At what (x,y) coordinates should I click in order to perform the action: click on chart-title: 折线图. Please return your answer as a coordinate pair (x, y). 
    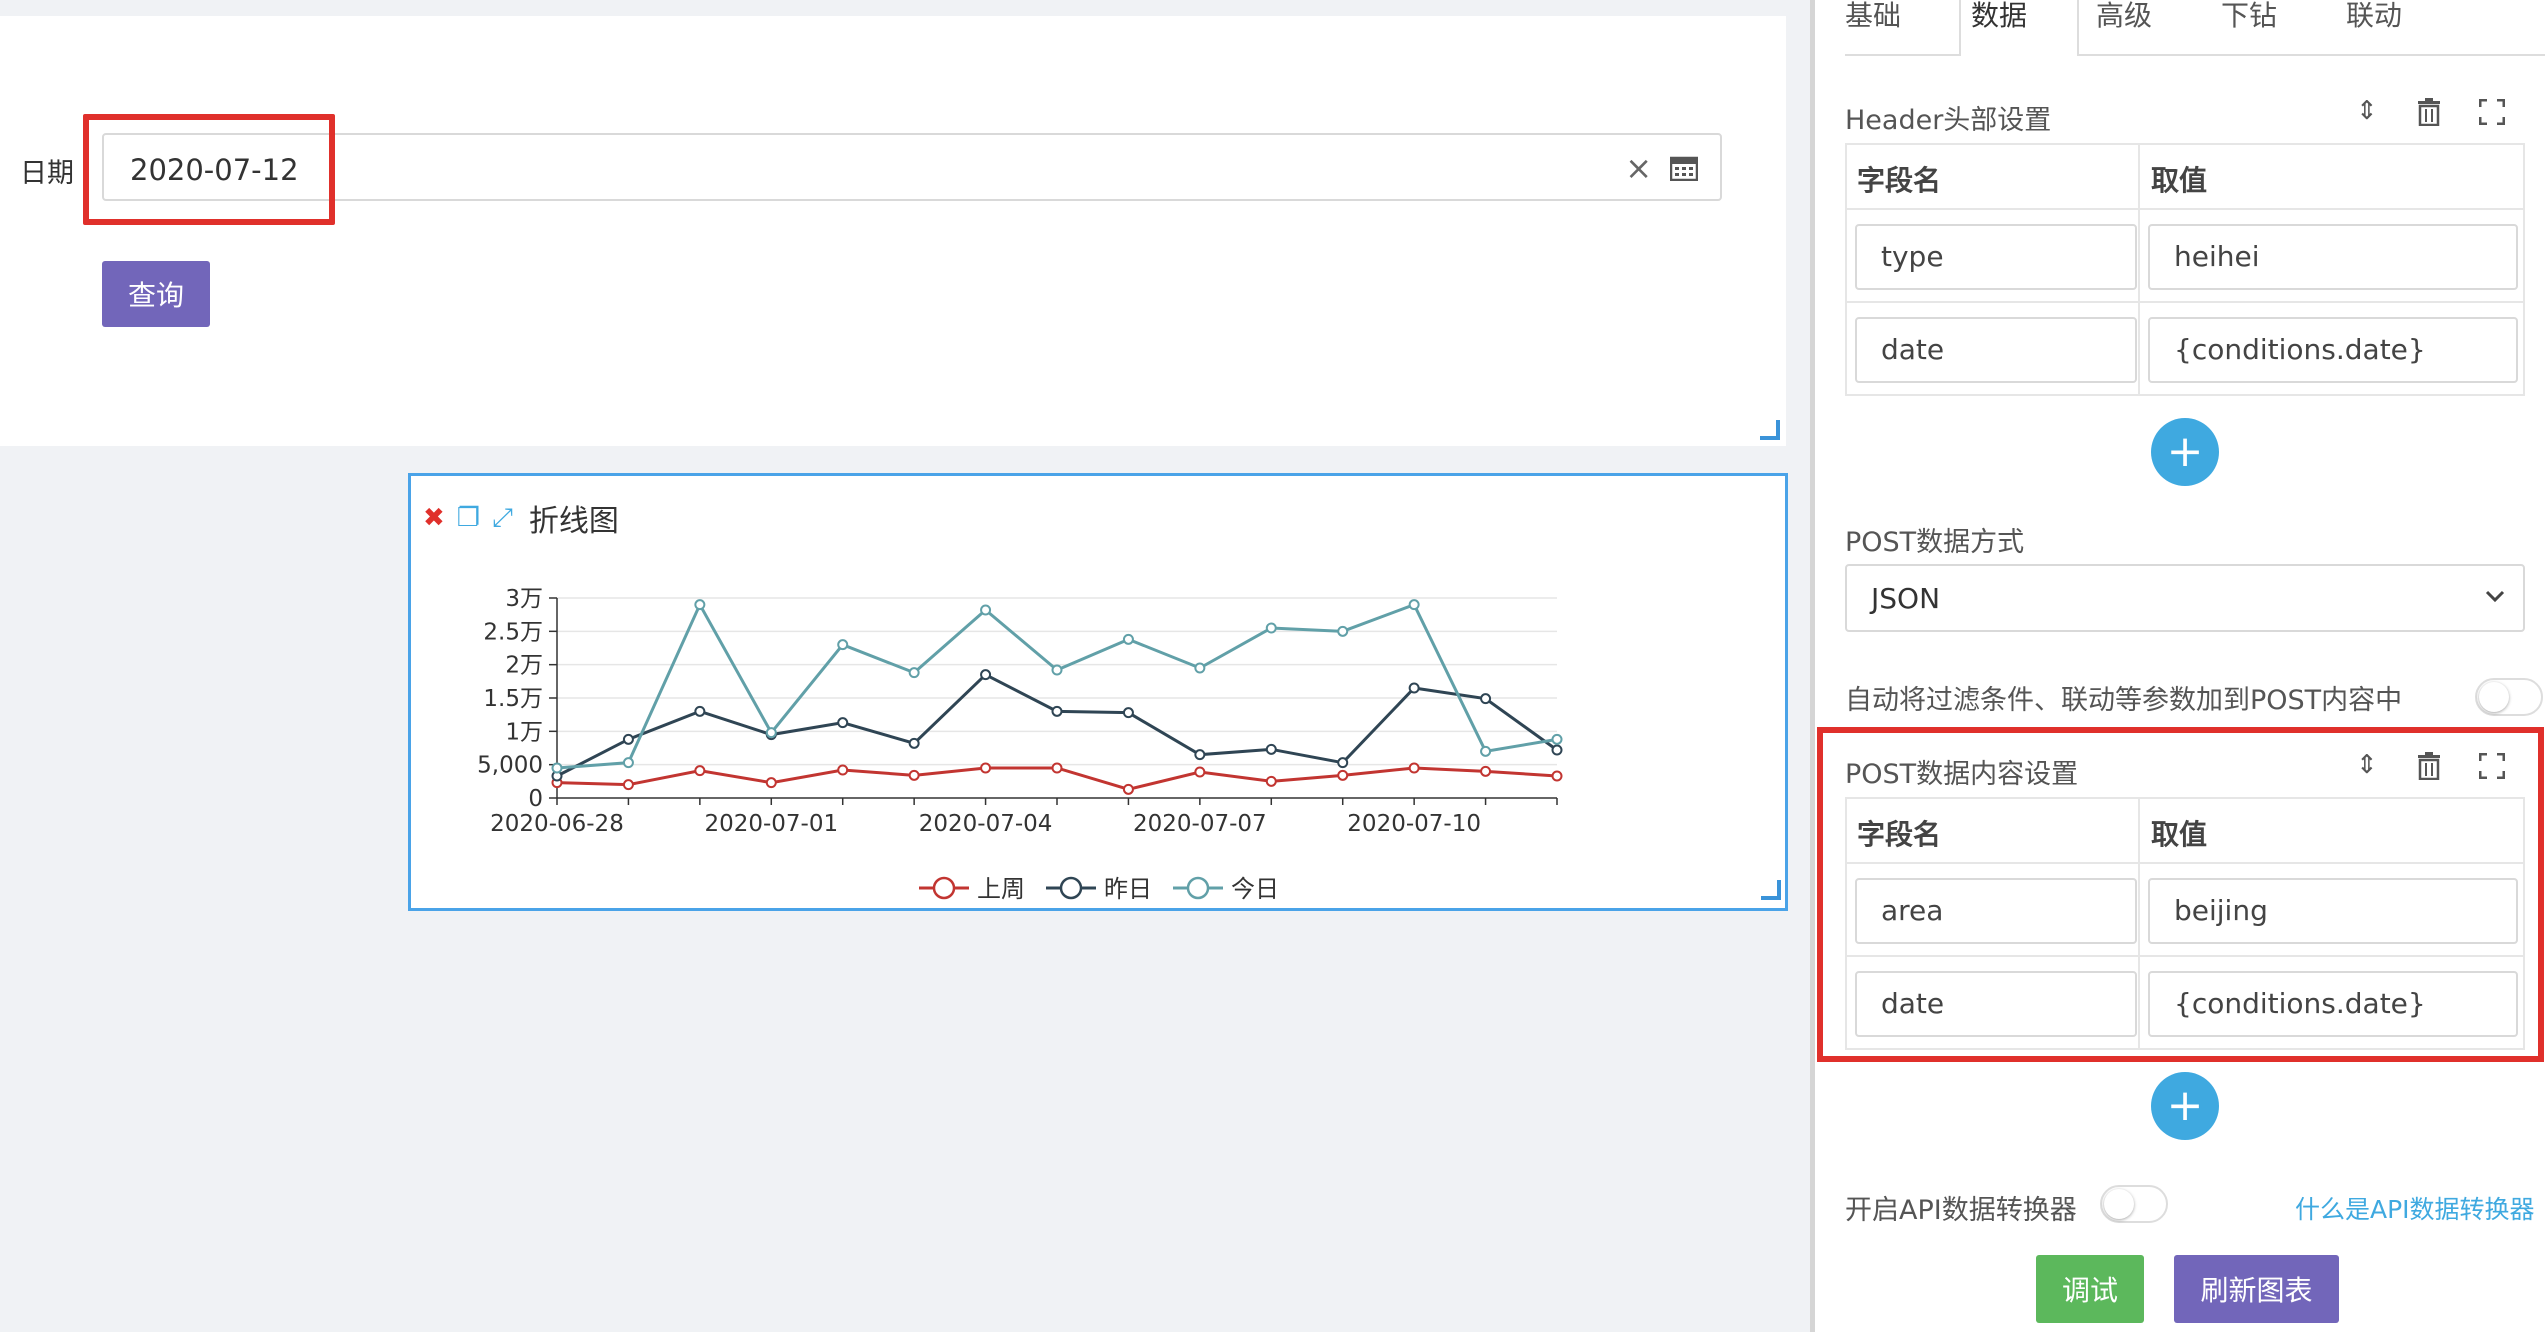
    Looking at the image, I should click on (573, 521).